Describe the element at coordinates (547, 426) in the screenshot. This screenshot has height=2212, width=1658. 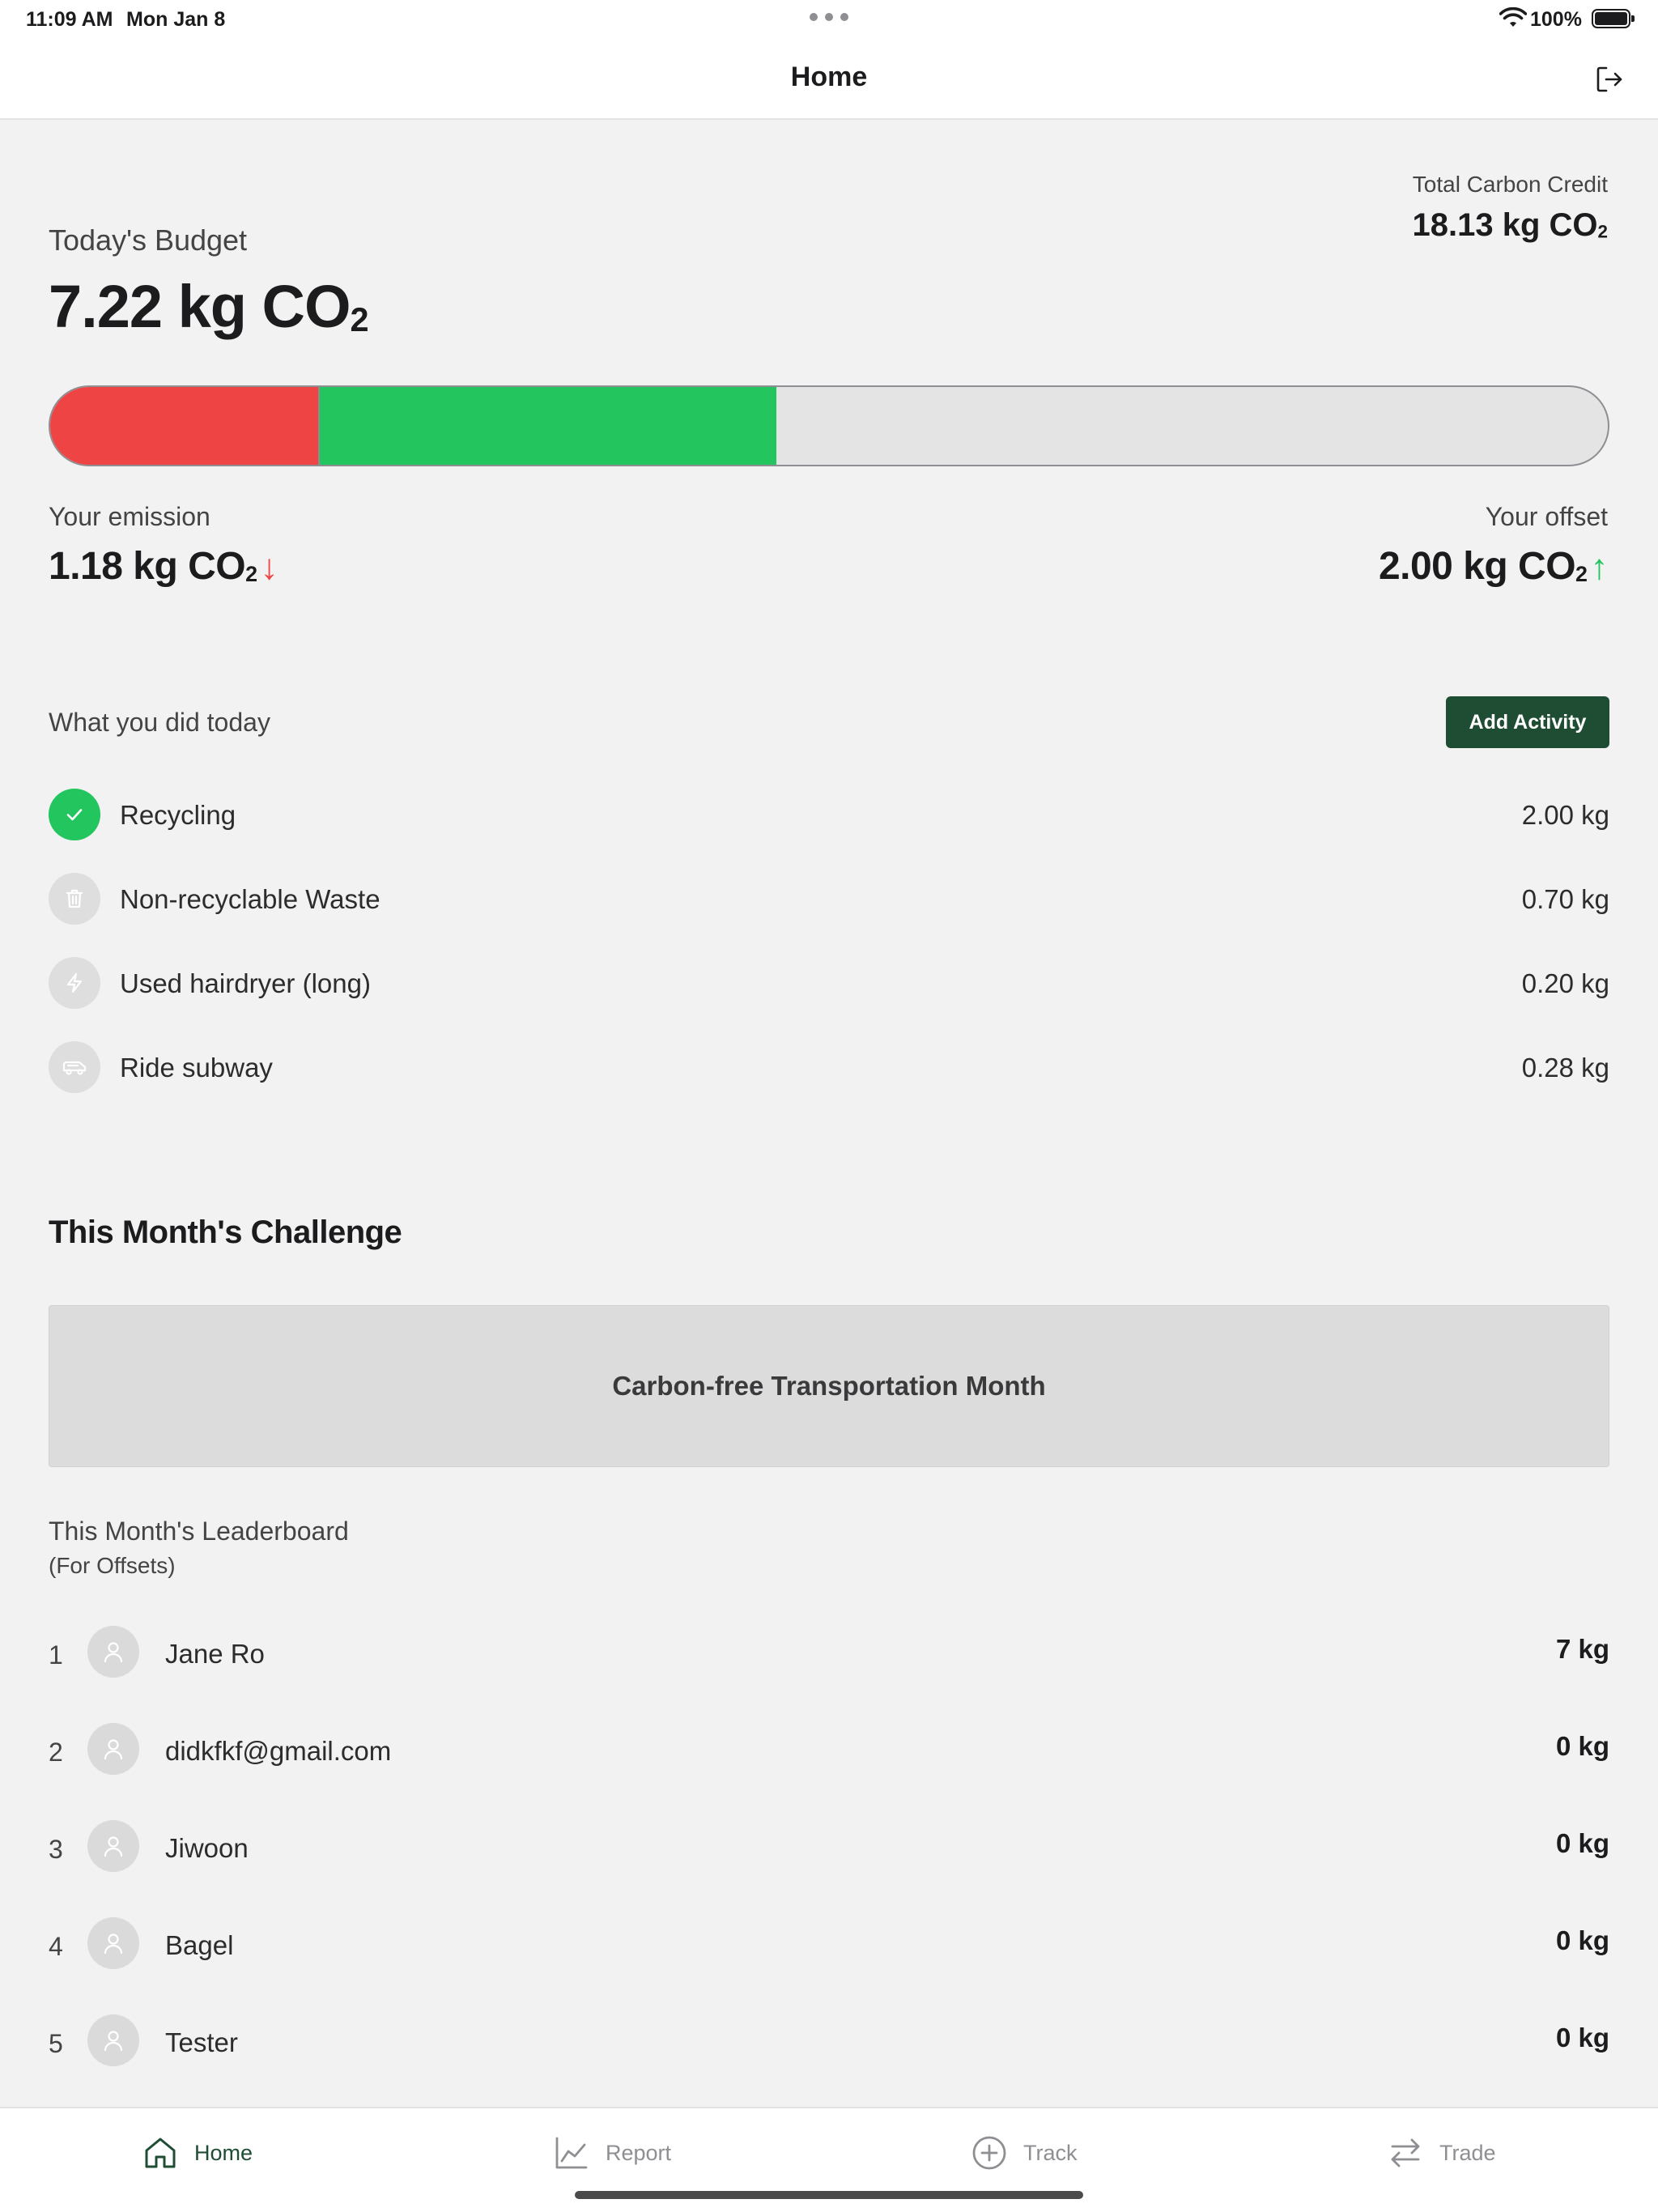
I see `offset-segment` at that location.